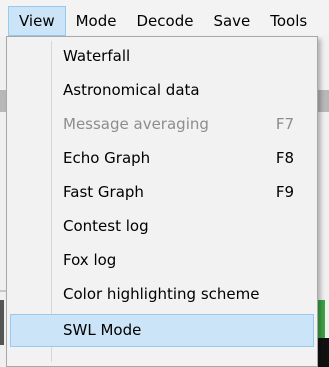 Image resolution: width=329 pixels, height=367 pixels. What do you see at coordinates (284, 192) in the screenshot?
I see `menu-item-shortcut: F9` at bounding box center [284, 192].